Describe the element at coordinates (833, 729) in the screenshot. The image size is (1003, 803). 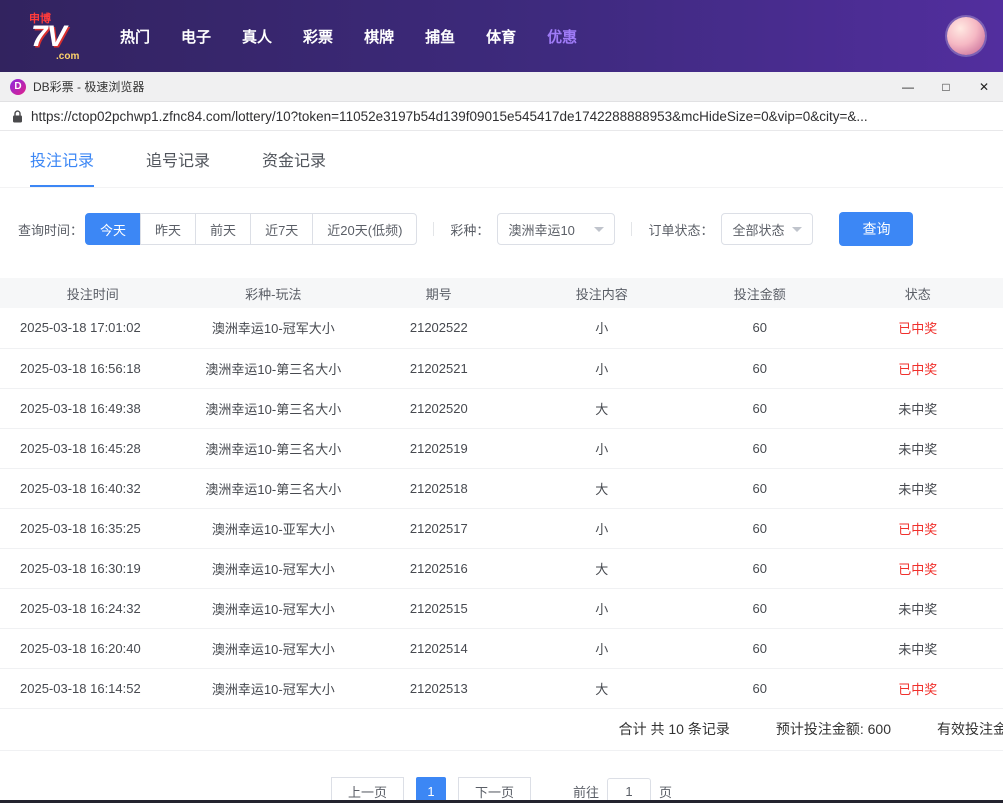
I see `expected-amount-text: 预计投注金额: 600` at that location.